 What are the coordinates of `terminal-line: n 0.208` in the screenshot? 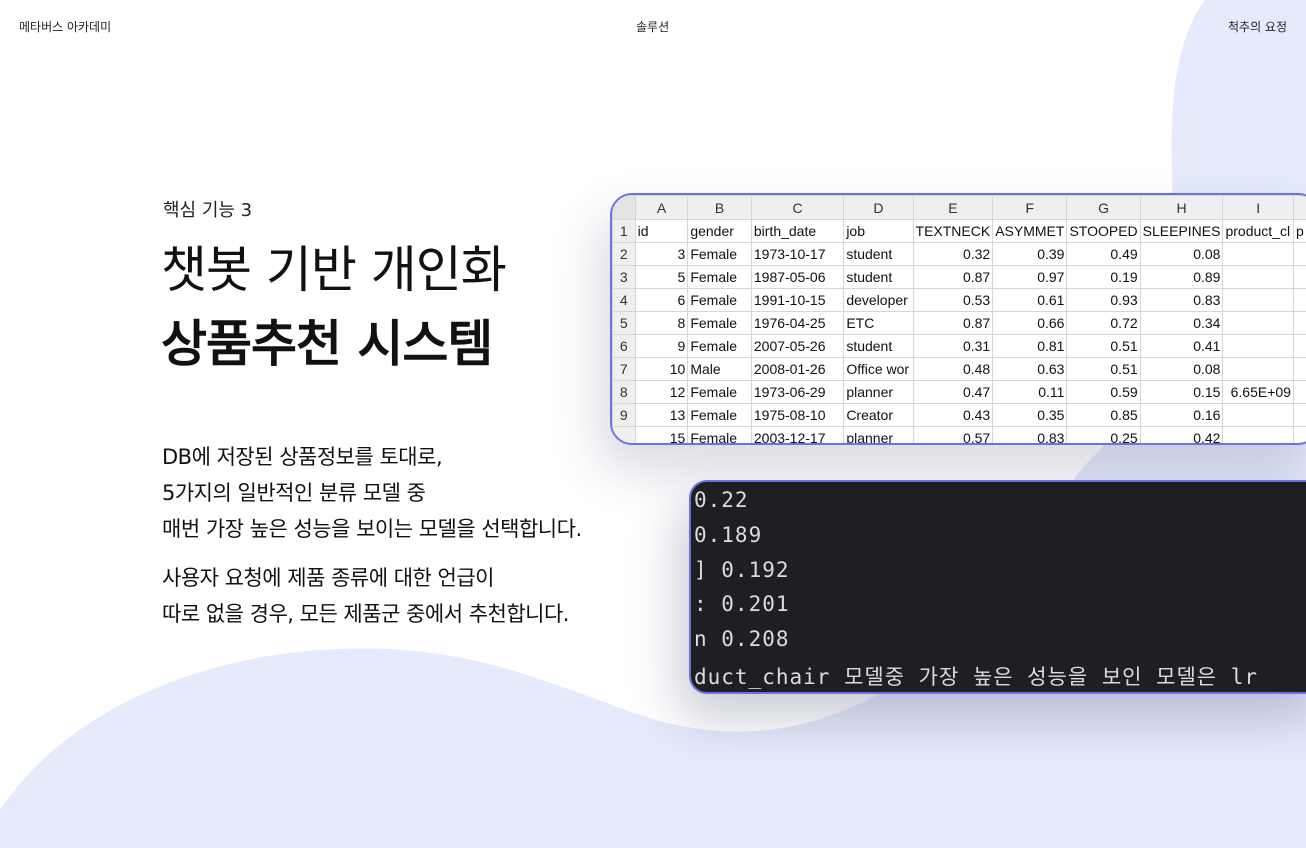 It's located at (742, 639).